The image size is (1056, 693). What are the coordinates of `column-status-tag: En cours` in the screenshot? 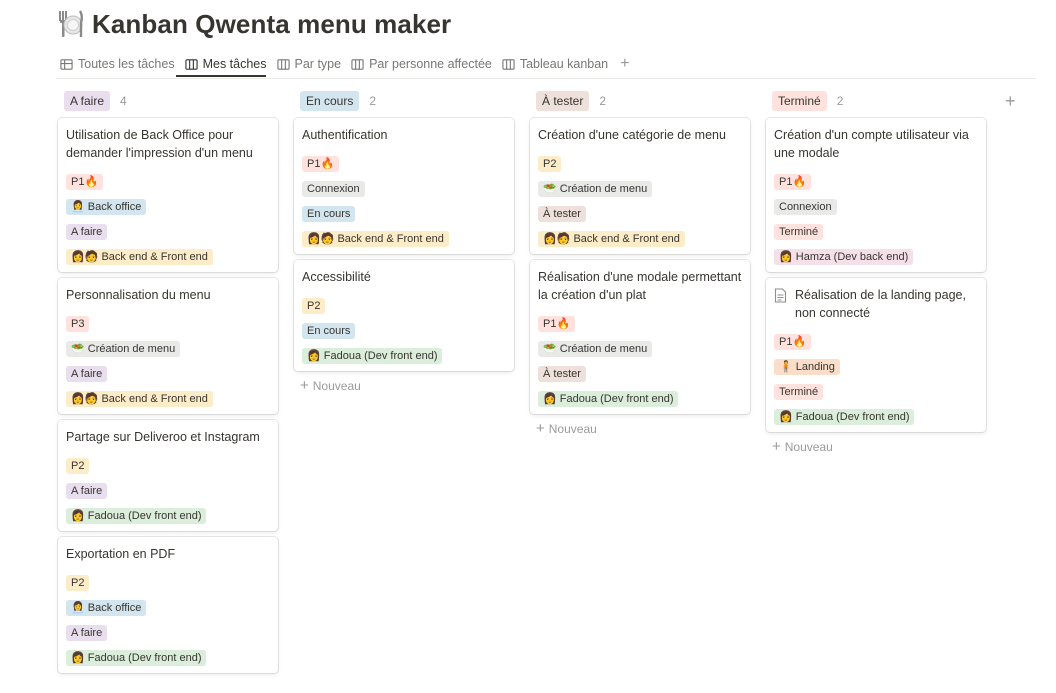 It's located at (330, 101).